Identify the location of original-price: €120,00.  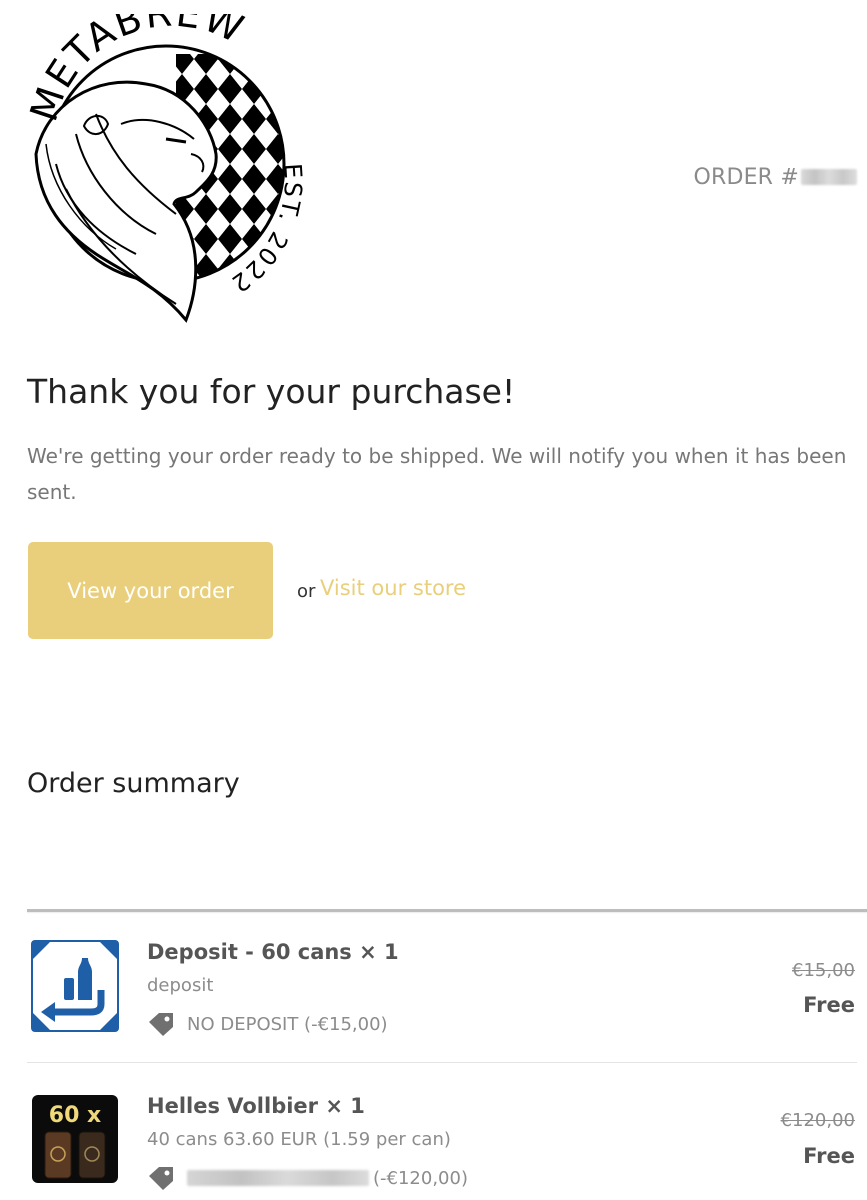
(817, 1120).